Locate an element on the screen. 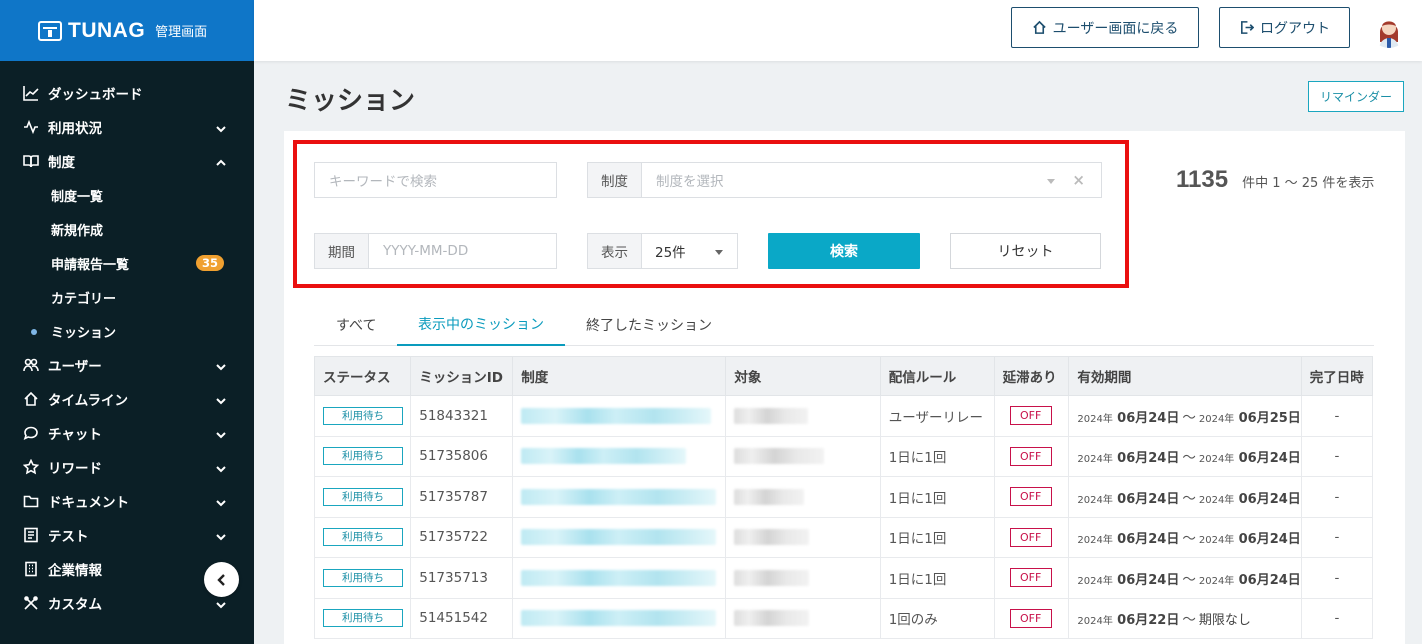 The height and width of the screenshot is (644, 1422). logout-icon is located at coordinates (1247, 27).